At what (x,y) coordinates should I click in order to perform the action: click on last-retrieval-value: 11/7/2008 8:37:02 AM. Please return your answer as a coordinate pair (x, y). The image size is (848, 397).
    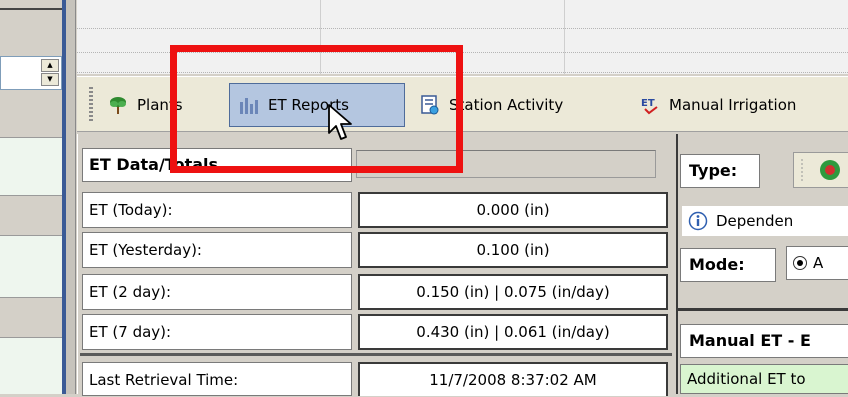
    Looking at the image, I should click on (513, 379).